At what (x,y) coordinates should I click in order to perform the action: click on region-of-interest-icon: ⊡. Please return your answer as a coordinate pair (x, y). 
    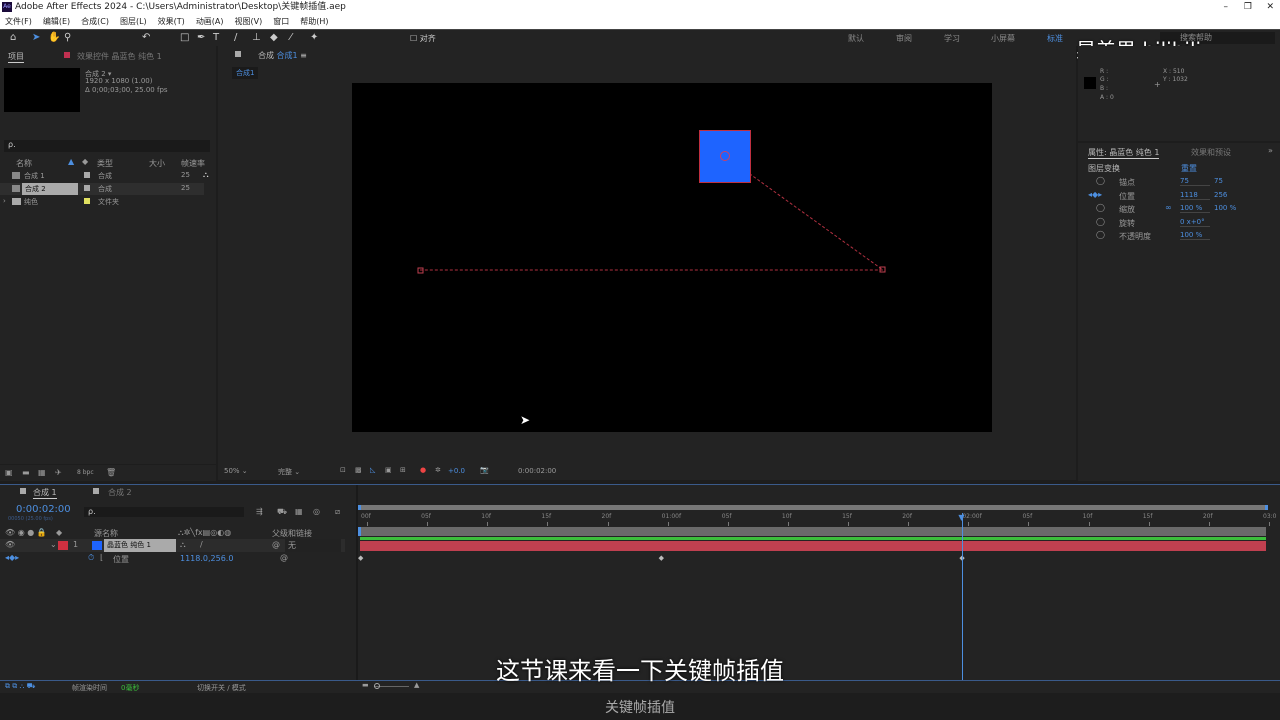
    Looking at the image, I should click on (343, 470).